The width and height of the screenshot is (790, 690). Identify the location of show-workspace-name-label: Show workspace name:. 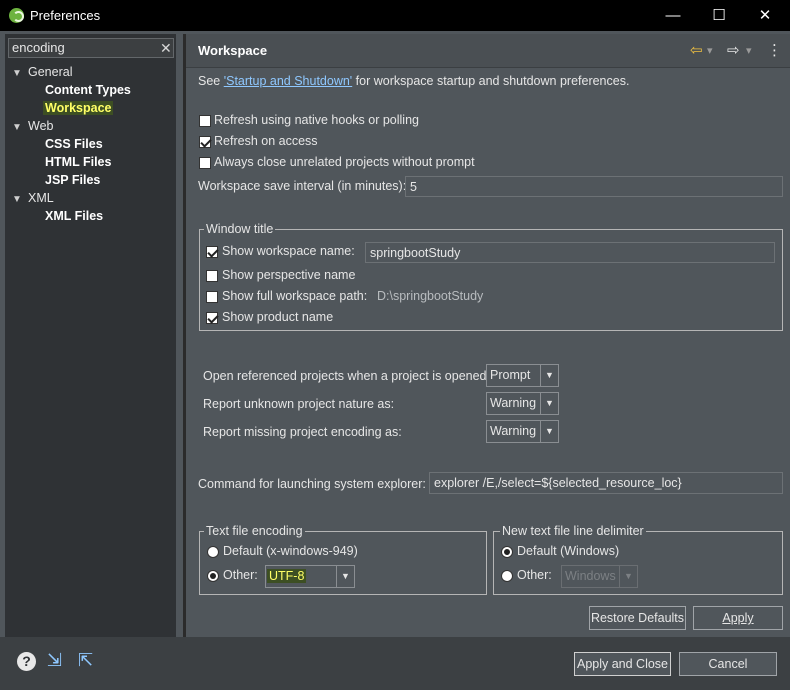
(288, 251).